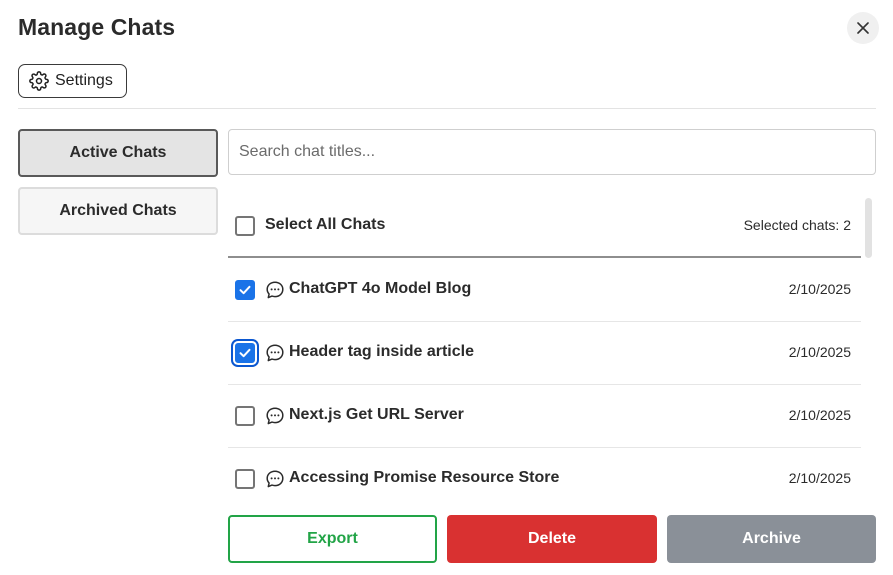  I want to click on gear-icon, so click(39, 81).